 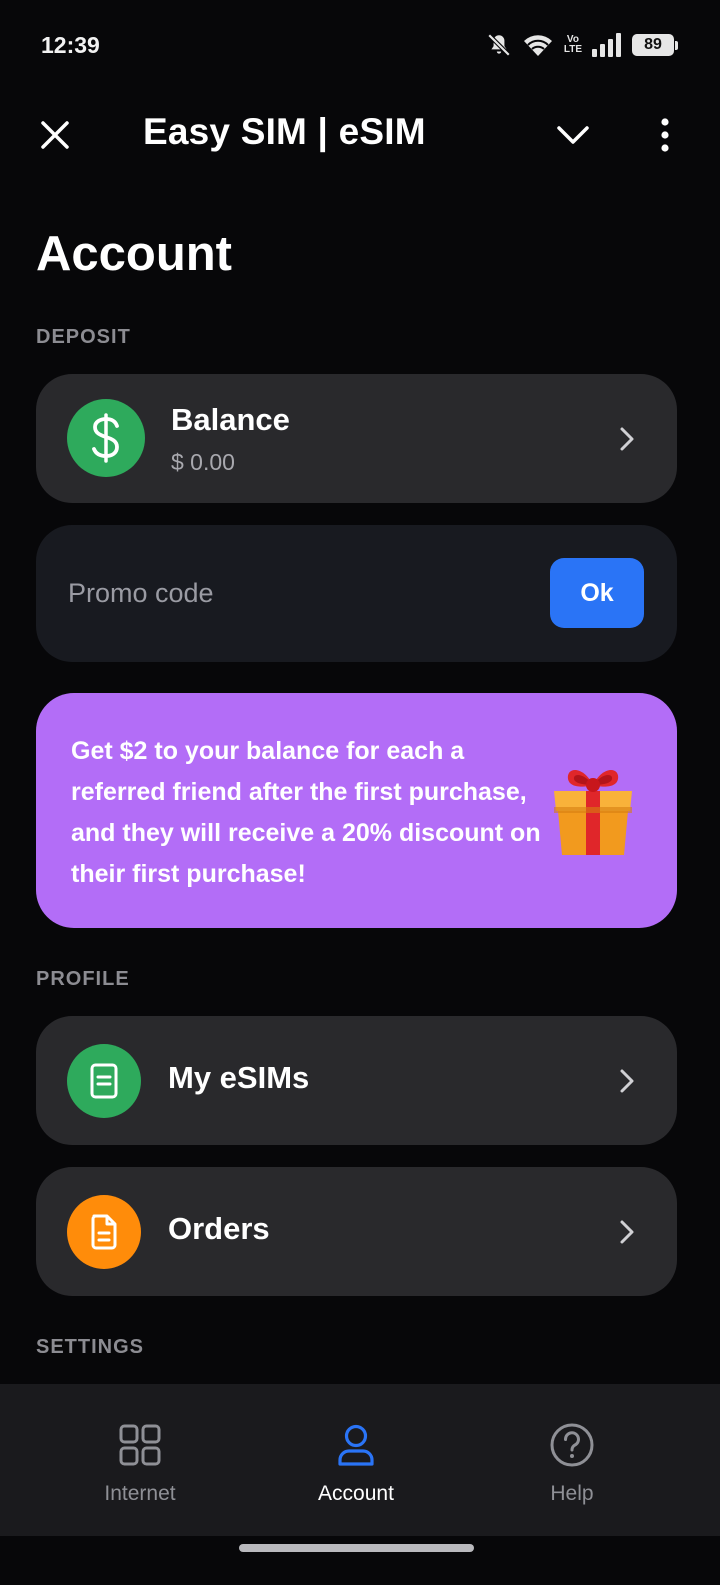 I want to click on close-button, so click(x=55, y=135).